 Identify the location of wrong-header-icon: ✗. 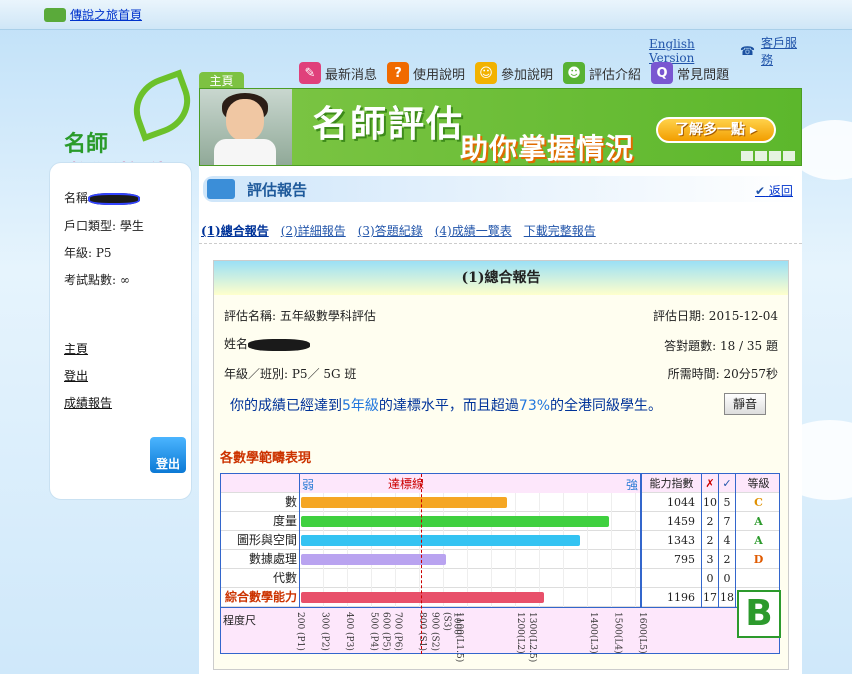
(709, 483).